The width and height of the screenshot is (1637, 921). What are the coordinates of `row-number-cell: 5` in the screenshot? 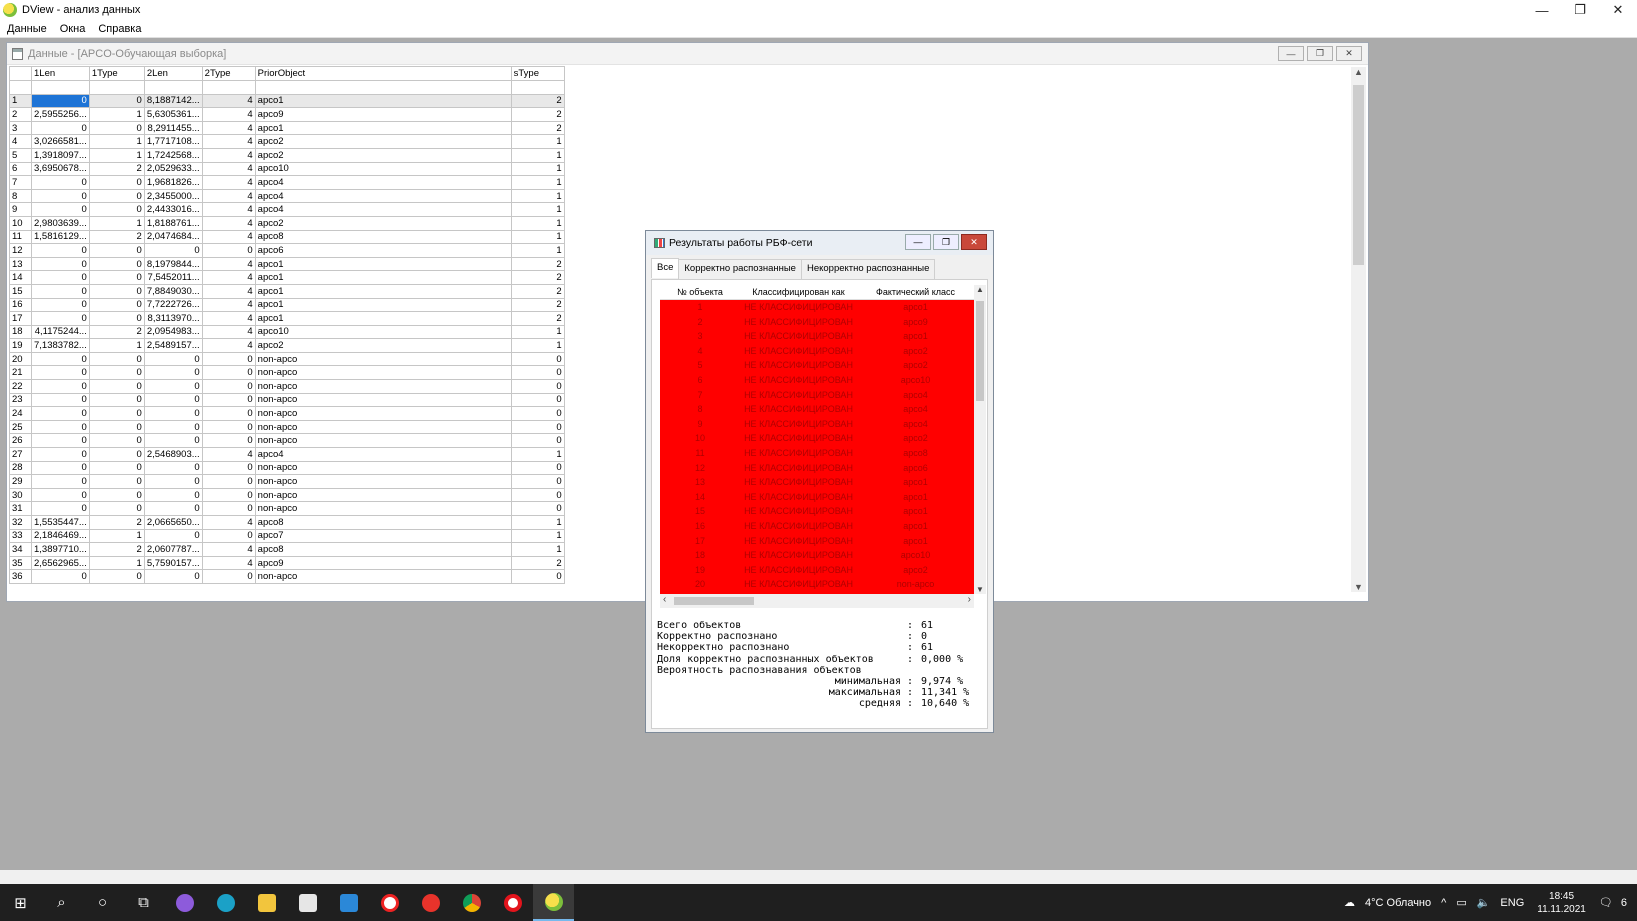 It's located at (20, 155).